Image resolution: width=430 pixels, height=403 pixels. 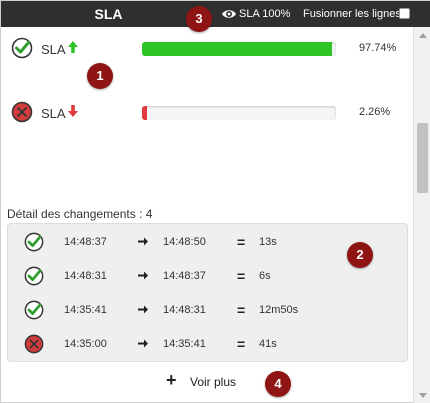 I want to click on changes-detail-title: Détail des changements : 4, so click(x=80, y=214).